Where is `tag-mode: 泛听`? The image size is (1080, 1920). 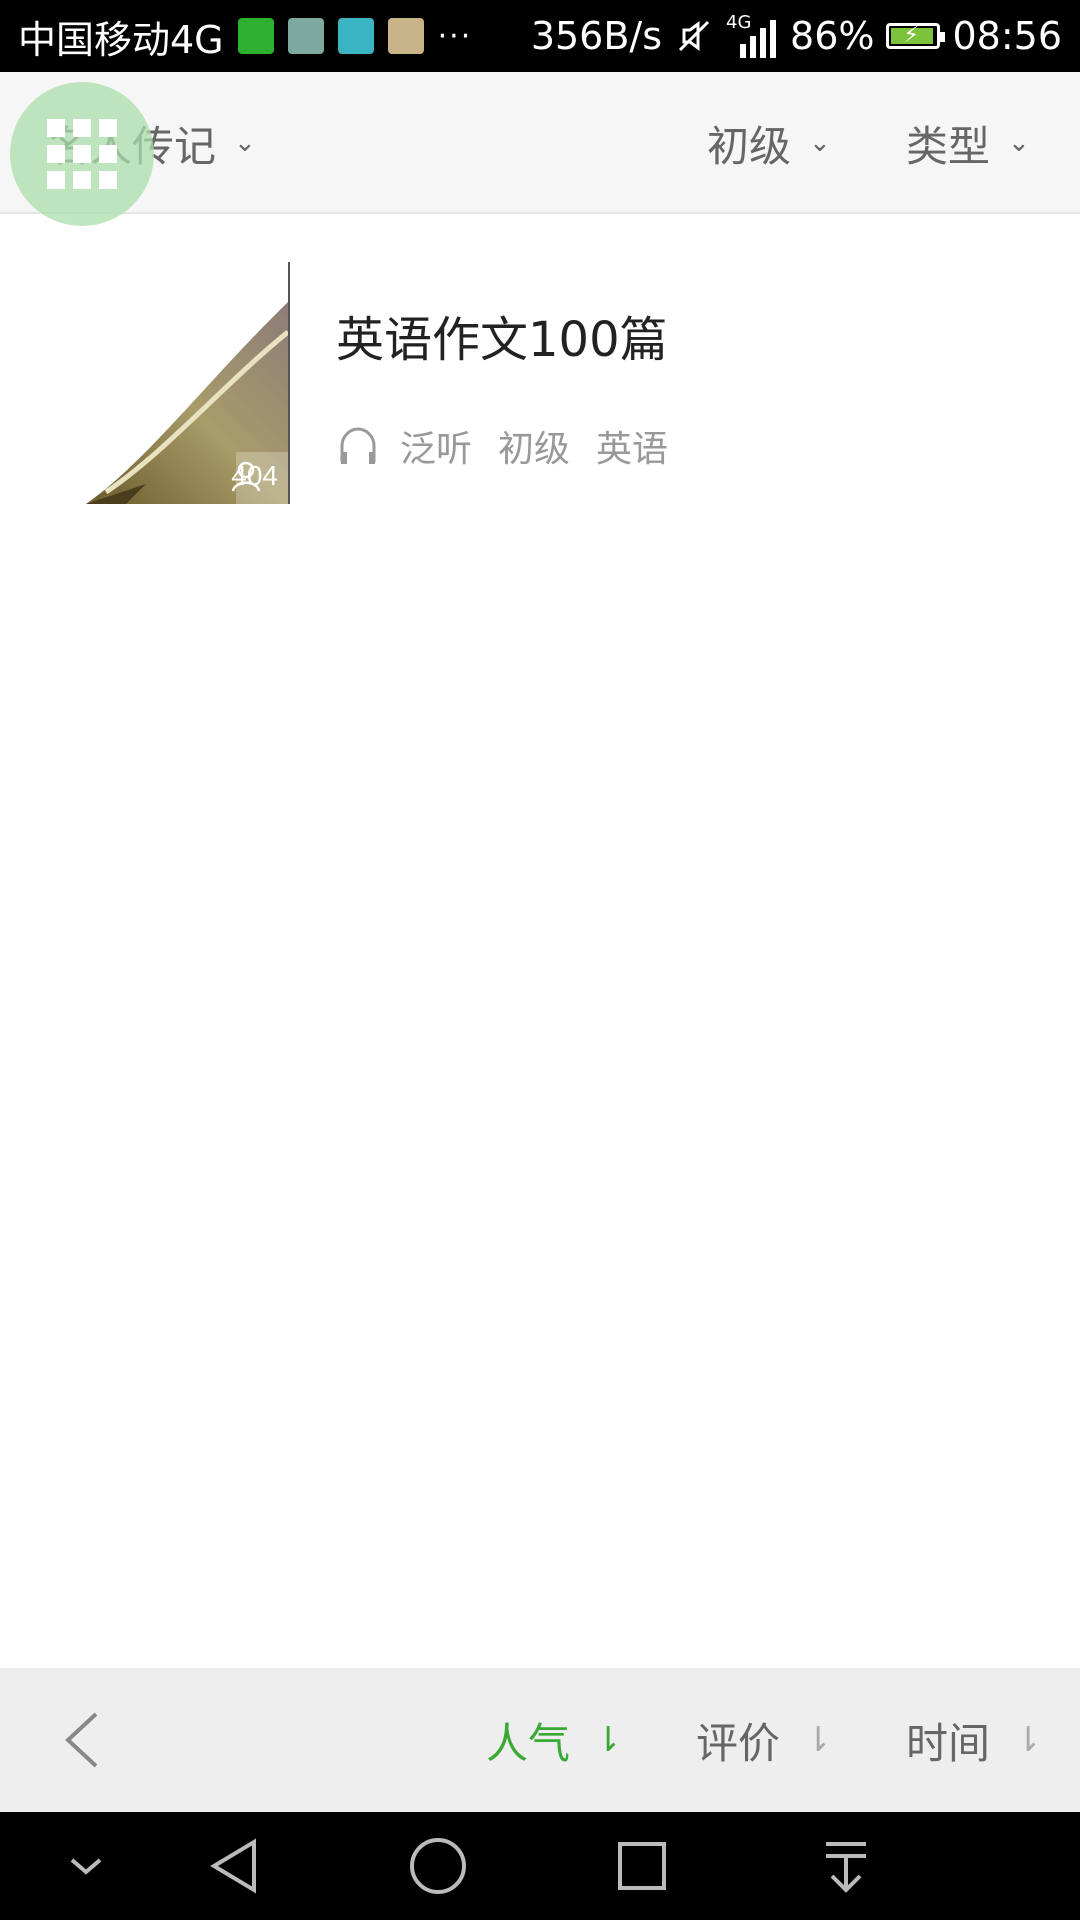
tag-mode: 泛听 is located at coordinates (436, 449).